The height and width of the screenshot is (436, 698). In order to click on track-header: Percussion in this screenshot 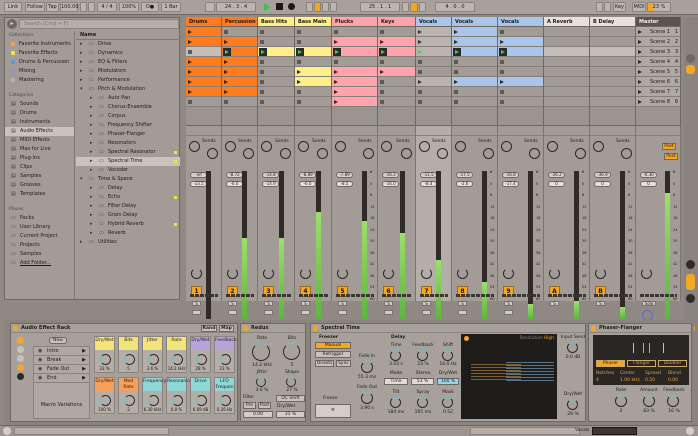, I will do `click(239, 22)`.